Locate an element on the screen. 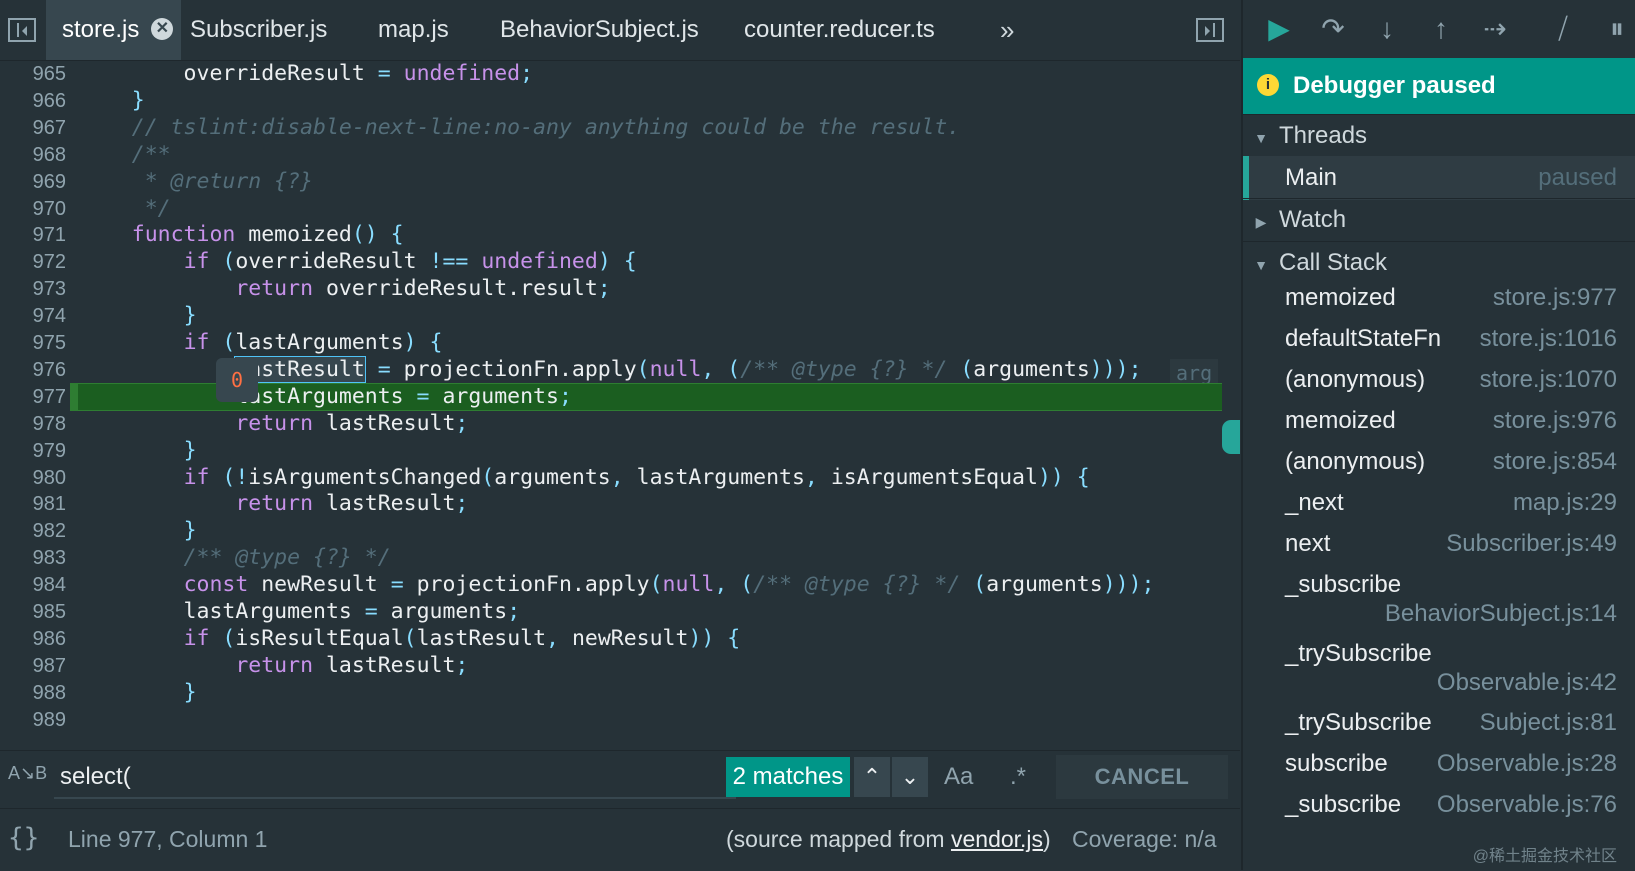 The width and height of the screenshot is (1635, 871). call-stack-frame: _next map.js:29 is located at coordinates (1439, 509).